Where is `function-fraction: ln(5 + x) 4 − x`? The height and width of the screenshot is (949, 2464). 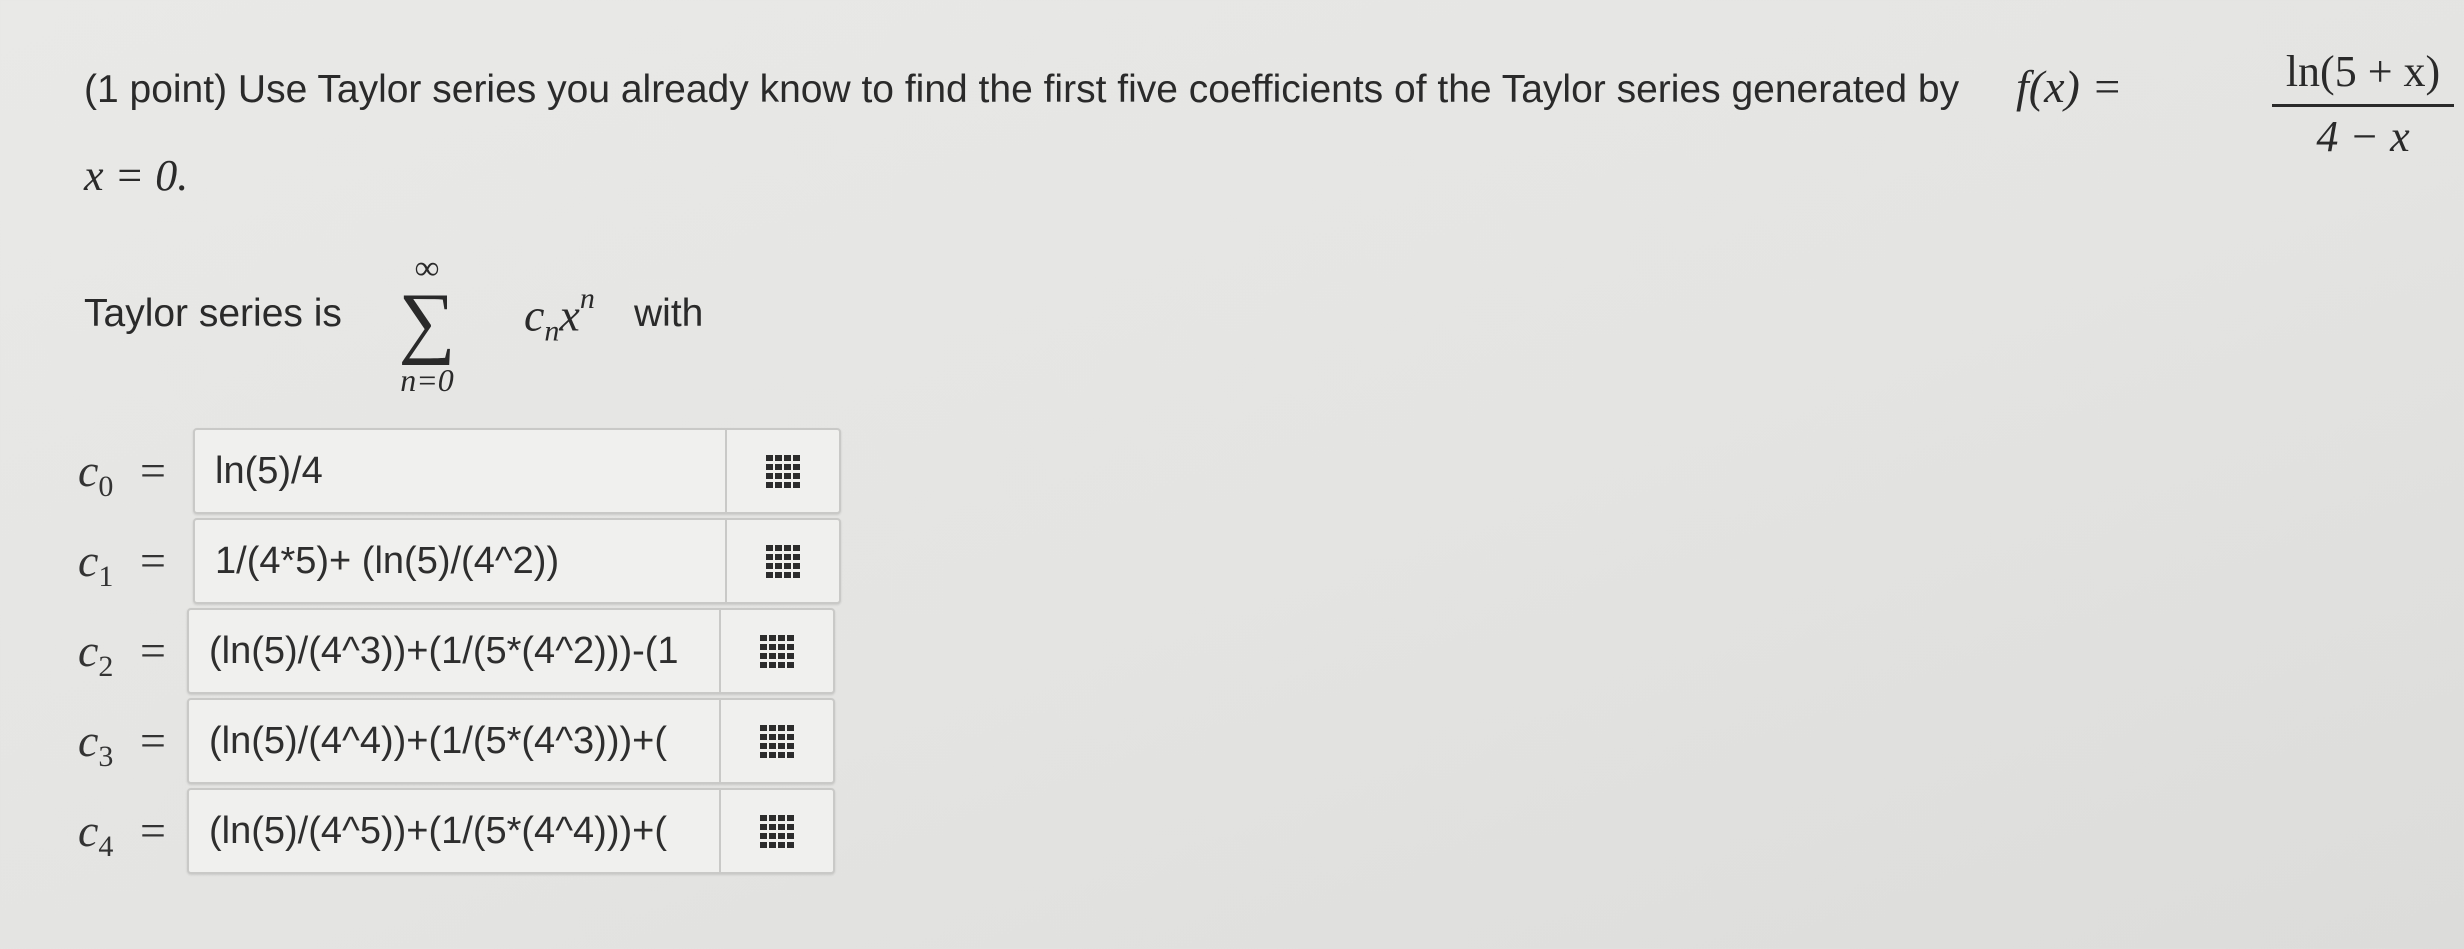
function-fraction: ln(5 + x) 4 − x is located at coordinates (2363, 104).